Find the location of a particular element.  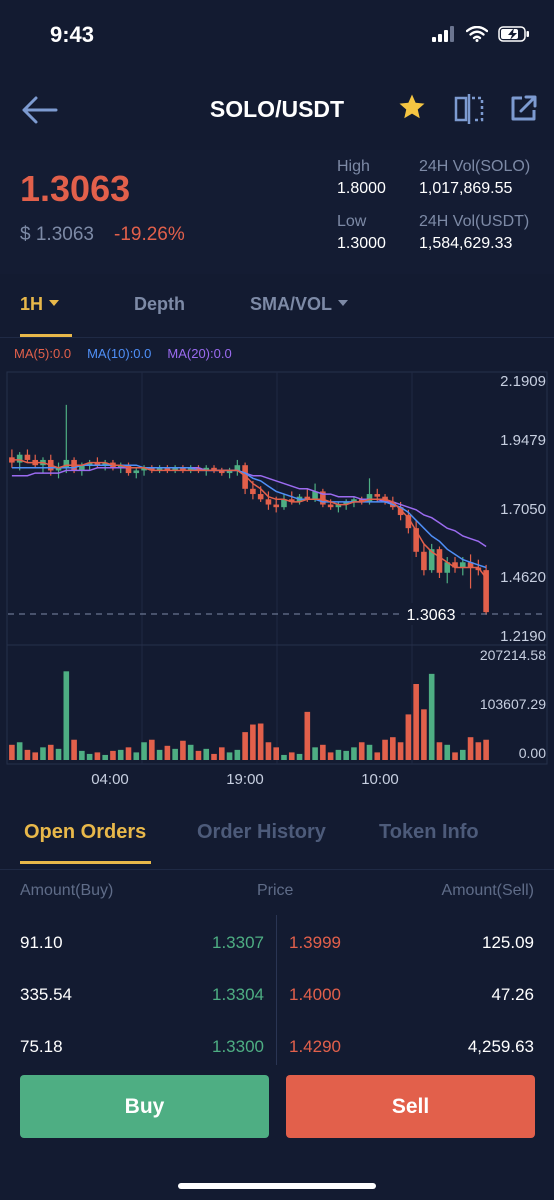

signal-icon is located at coordinates (444, 36).